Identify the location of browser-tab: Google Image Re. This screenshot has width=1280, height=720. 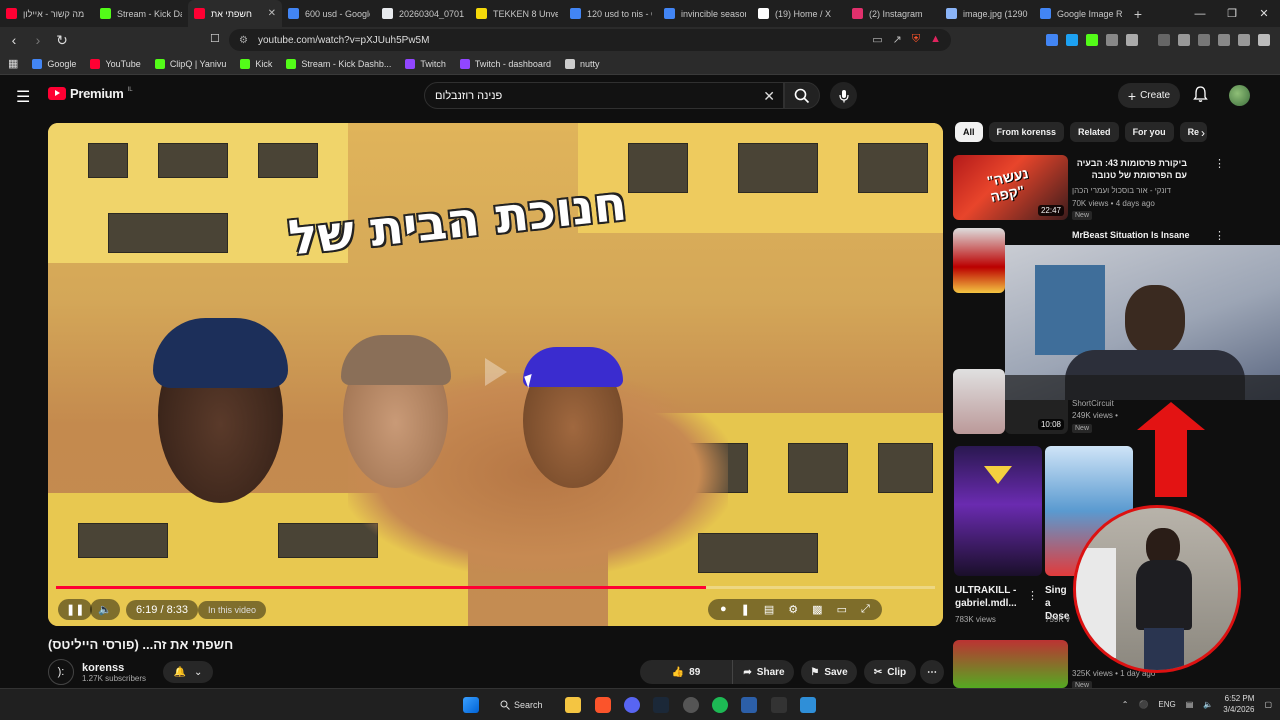
(1081, 13).